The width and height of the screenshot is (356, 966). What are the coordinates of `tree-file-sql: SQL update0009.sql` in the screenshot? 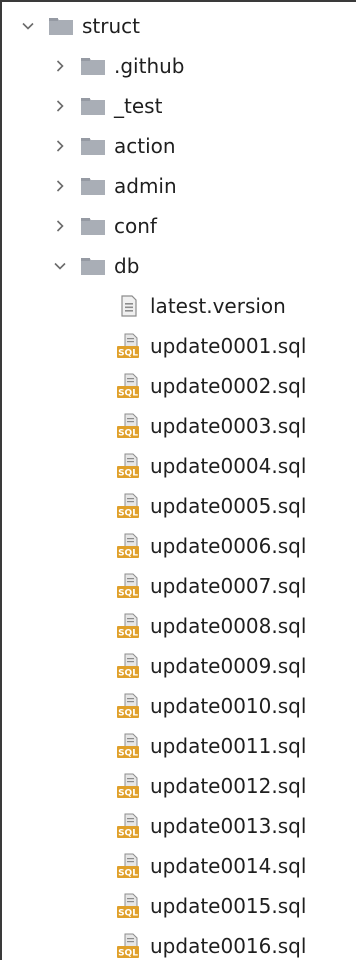 It's located at (178, 666).